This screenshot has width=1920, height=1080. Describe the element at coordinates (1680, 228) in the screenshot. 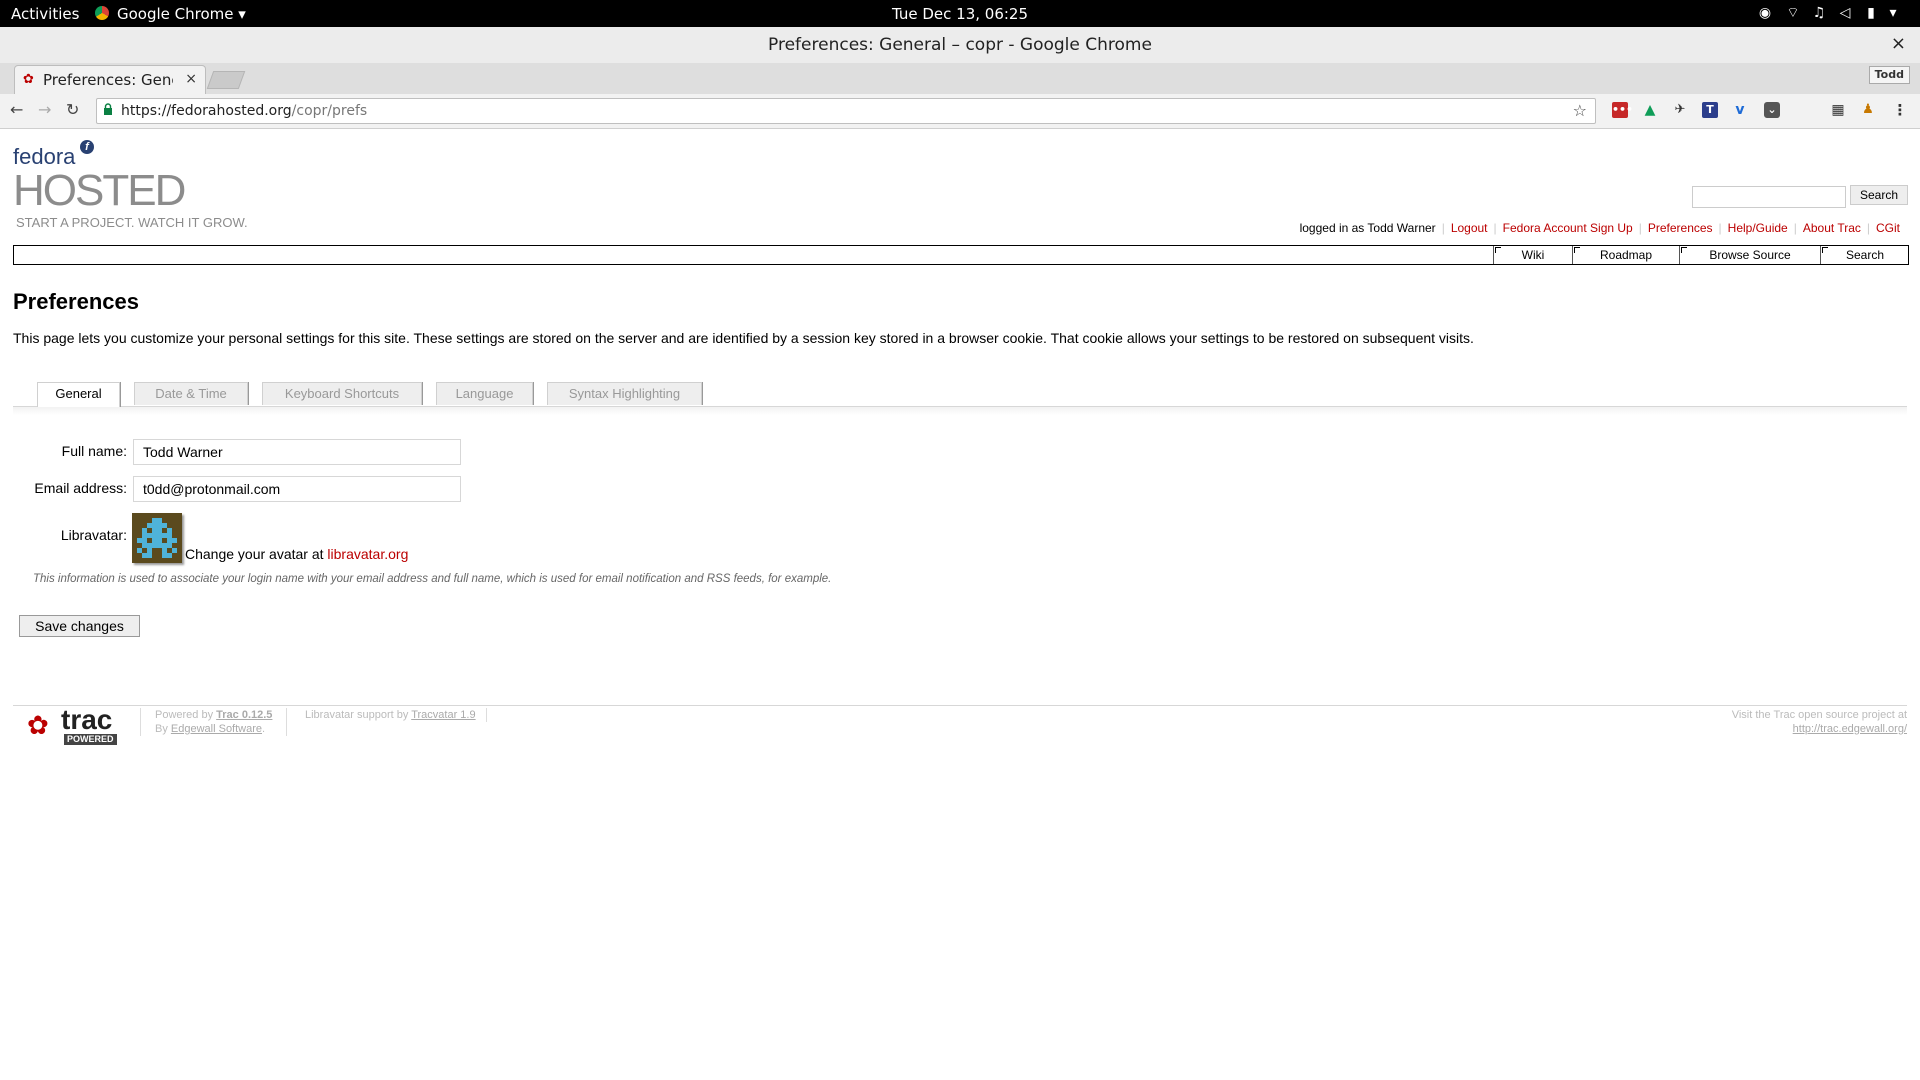

I see `preferences-link: Preferences` at that location.